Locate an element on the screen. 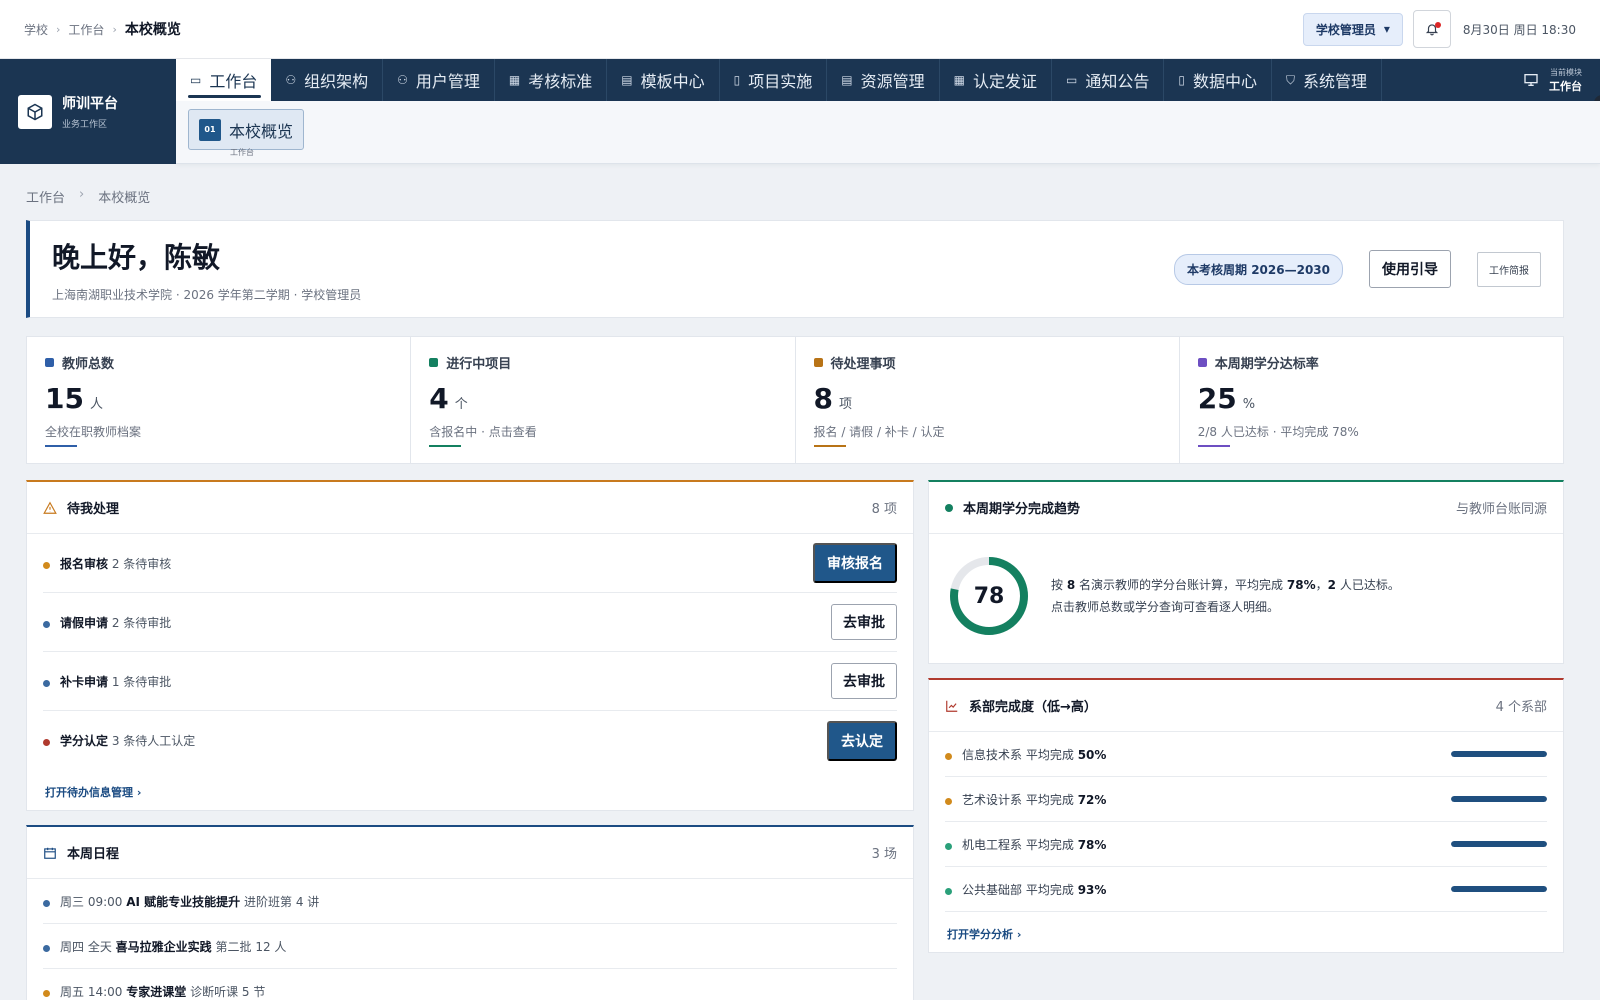  todo-label: 报名审核 2 条待审核 is located at coordinates (116, 563).